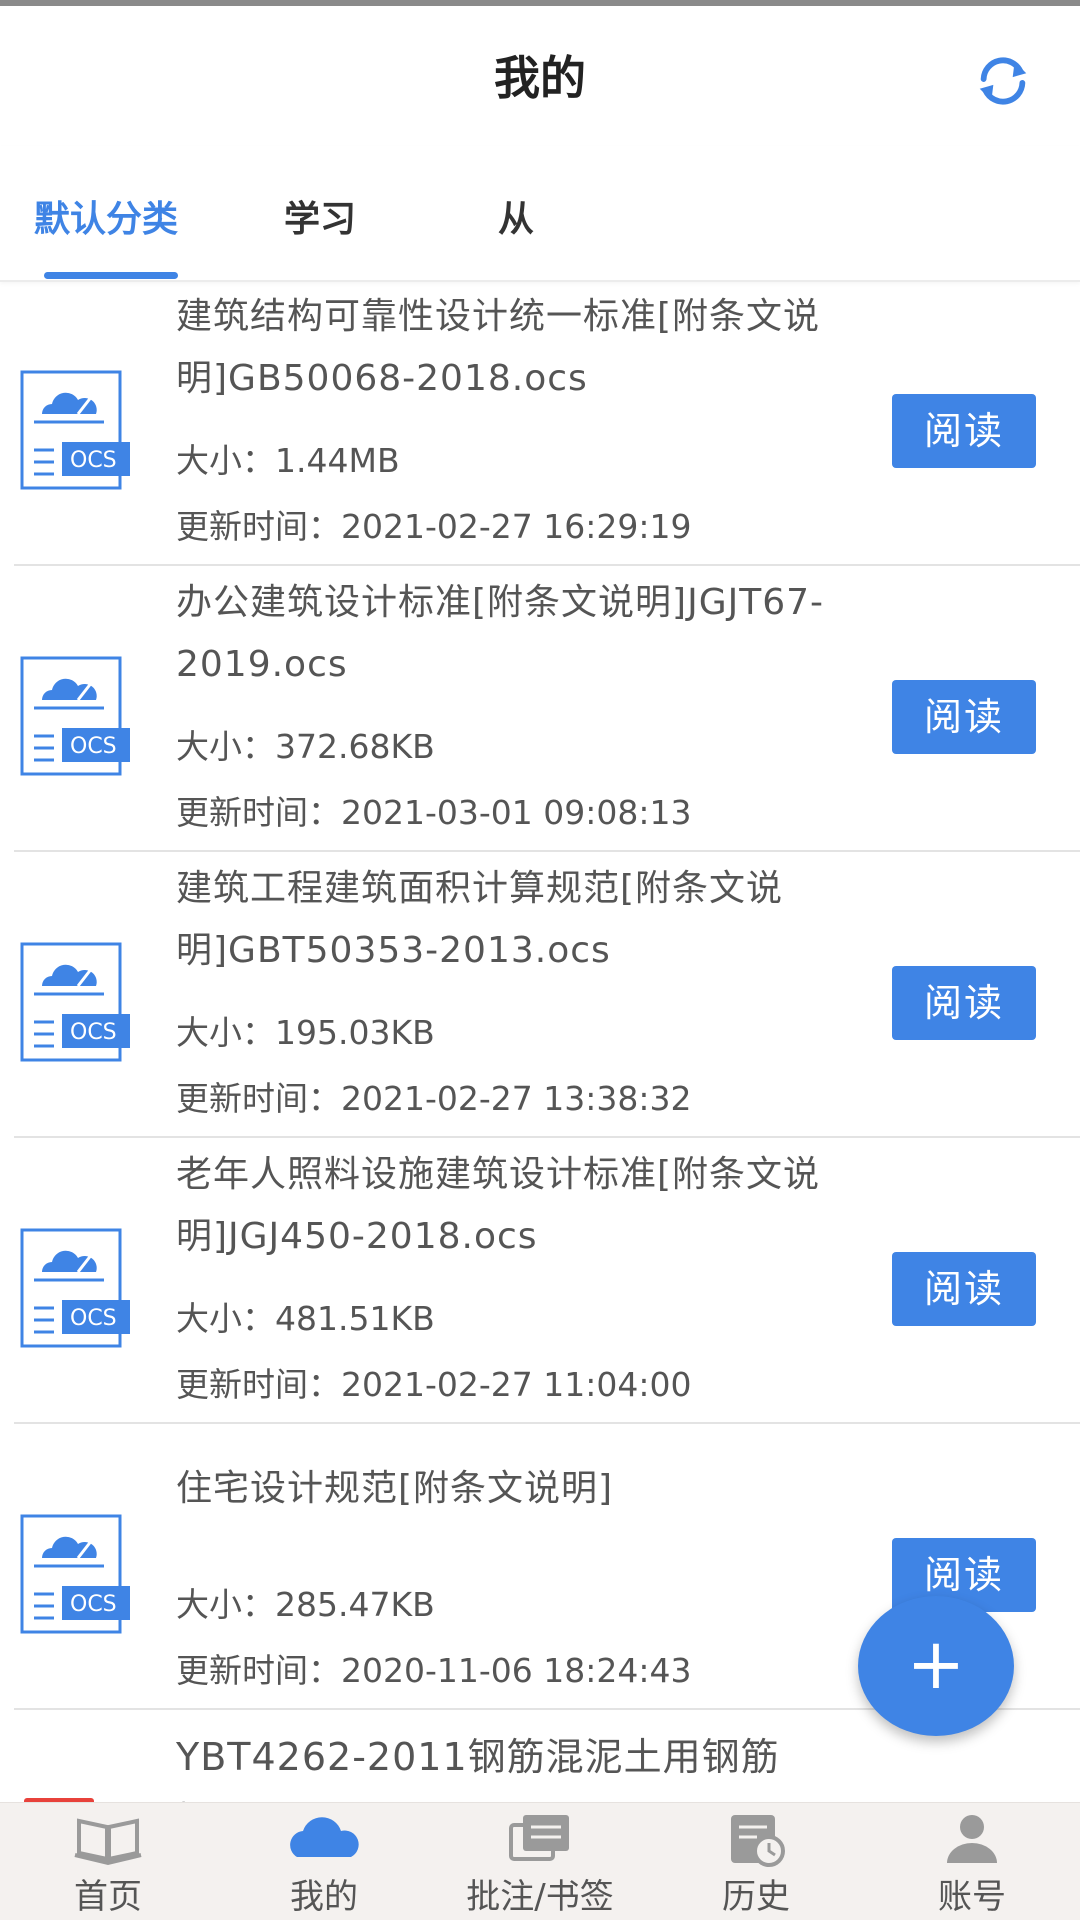  Describe the element at coordinates (324, 1897) in the screenshot. I see `nav-label: 我的` at that location.